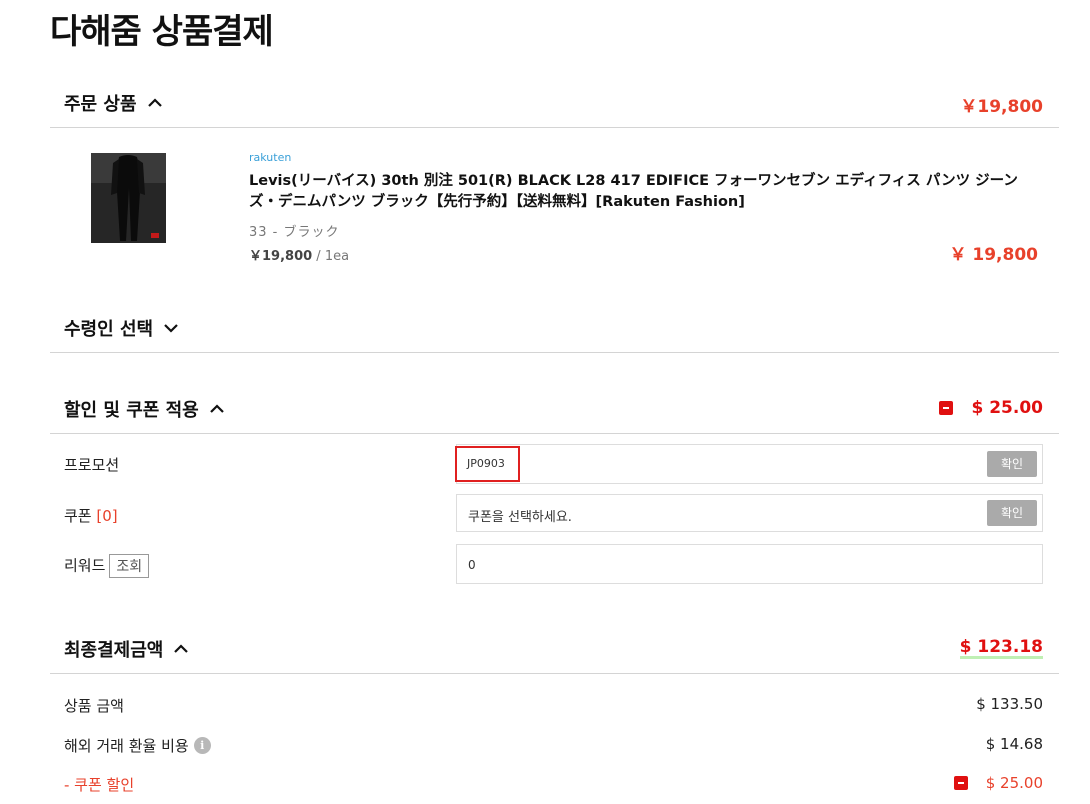 The image size is (1090, 804). What do you see at coordinates (520, 517) in the screenshot?
I see `coupon-select-value: 쿠폰을 선택하세요.` at bounding box center [520, 517].